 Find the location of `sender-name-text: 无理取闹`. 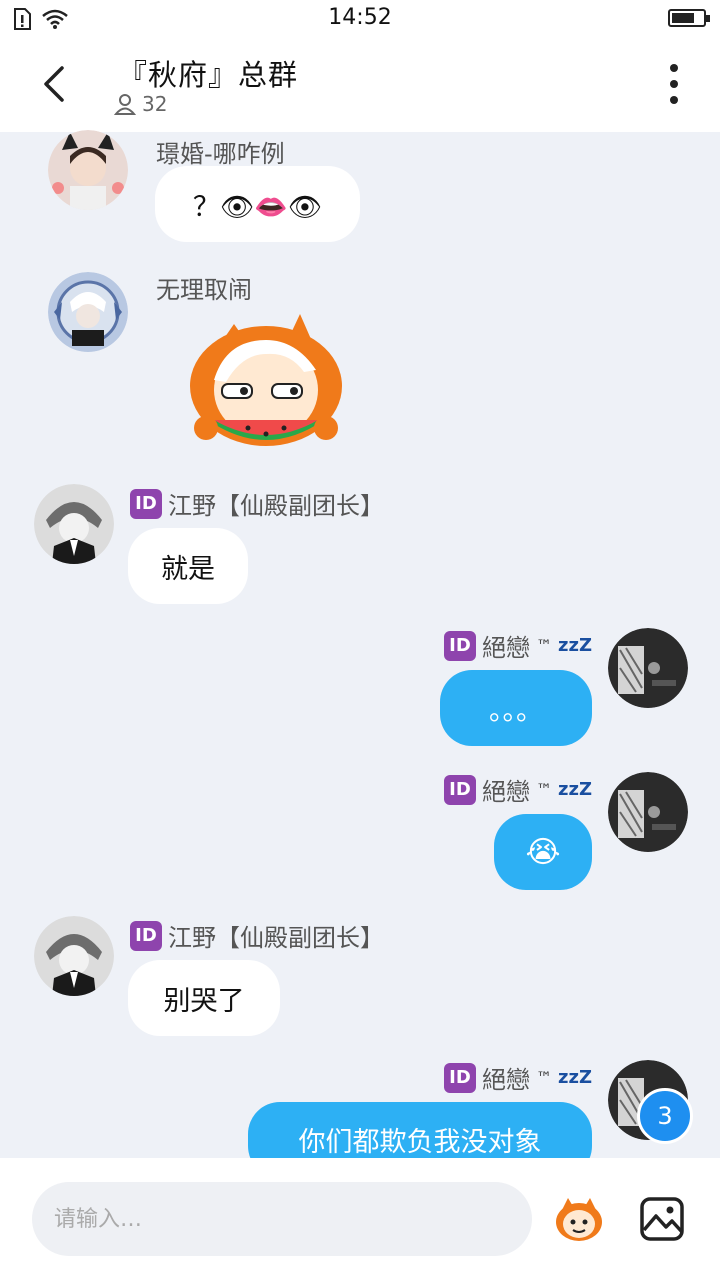

sender-name-text: 无理取闹 is located at coordinates (204, 290).